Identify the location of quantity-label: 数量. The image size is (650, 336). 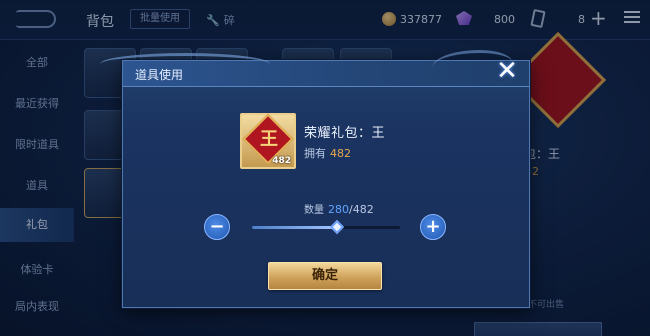
(314, 210).